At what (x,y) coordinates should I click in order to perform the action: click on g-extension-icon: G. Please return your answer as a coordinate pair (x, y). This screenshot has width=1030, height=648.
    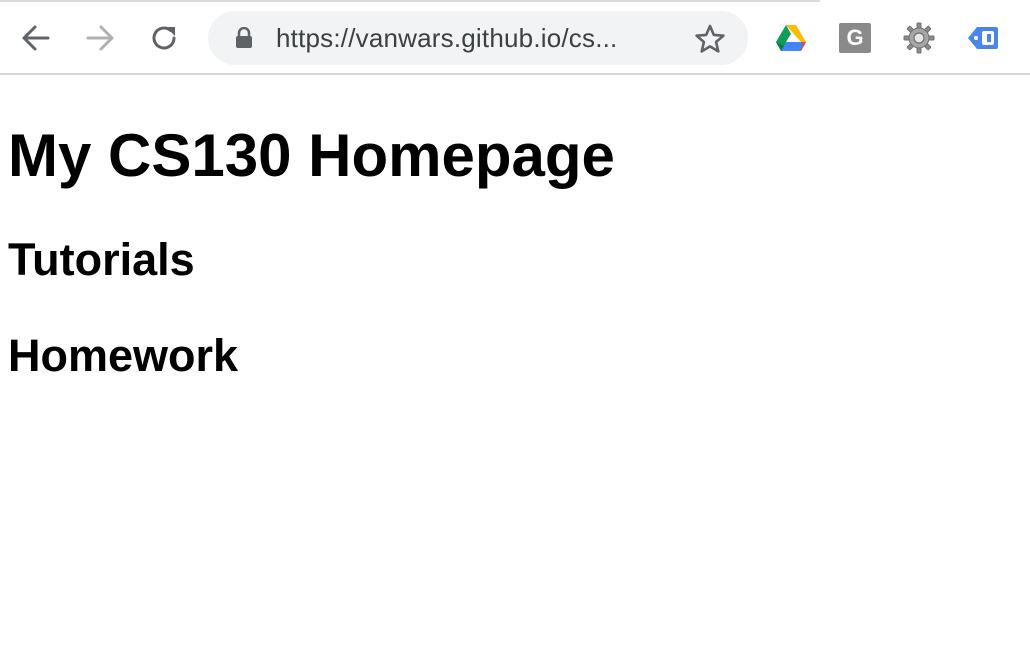
    Looking at the image, I should click on (855, 38).